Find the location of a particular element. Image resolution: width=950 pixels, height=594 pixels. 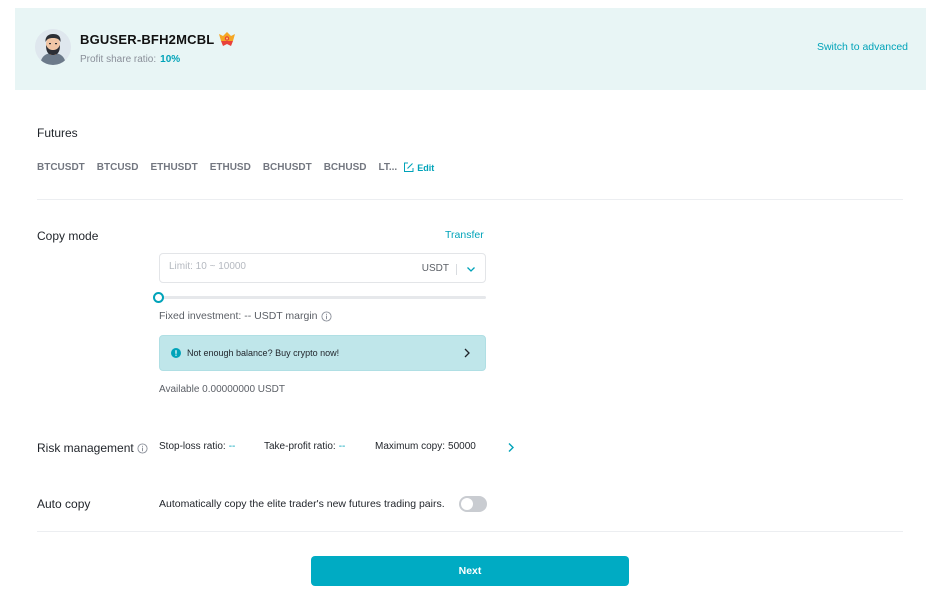

copy-mode-title: Copy mode is located at coordinates (68, 236).